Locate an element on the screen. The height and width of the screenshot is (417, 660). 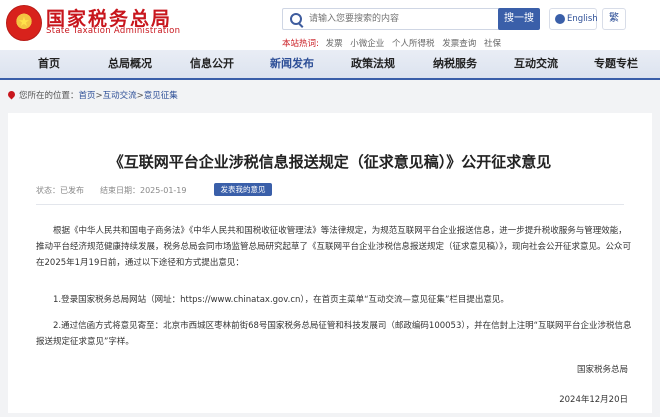
breadcrumb-section: 互动交流 is located at coordinates (120, 96).